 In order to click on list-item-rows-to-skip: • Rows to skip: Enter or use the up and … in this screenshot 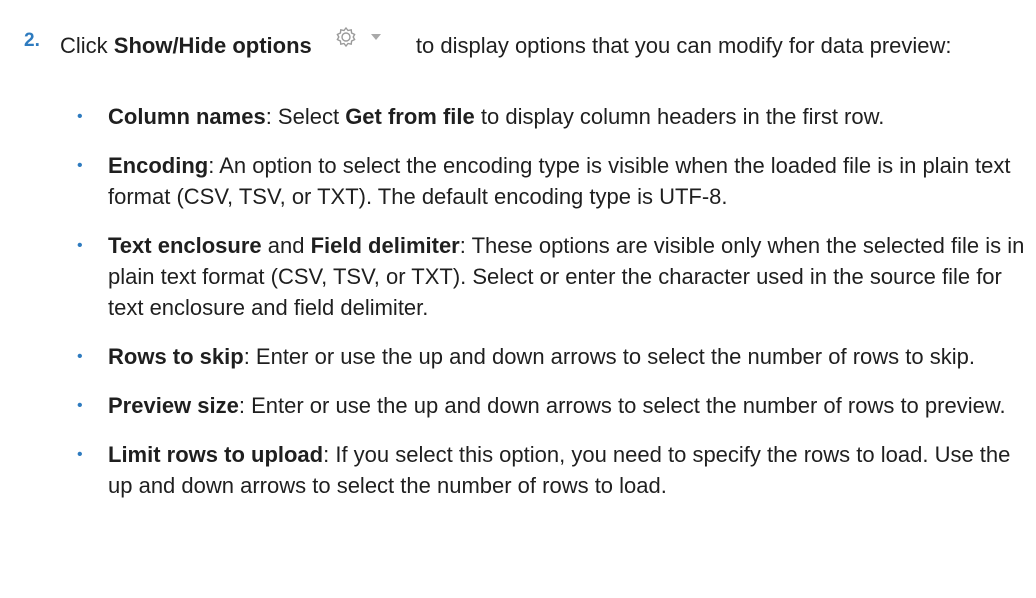, I will do `click(518, 356)`.